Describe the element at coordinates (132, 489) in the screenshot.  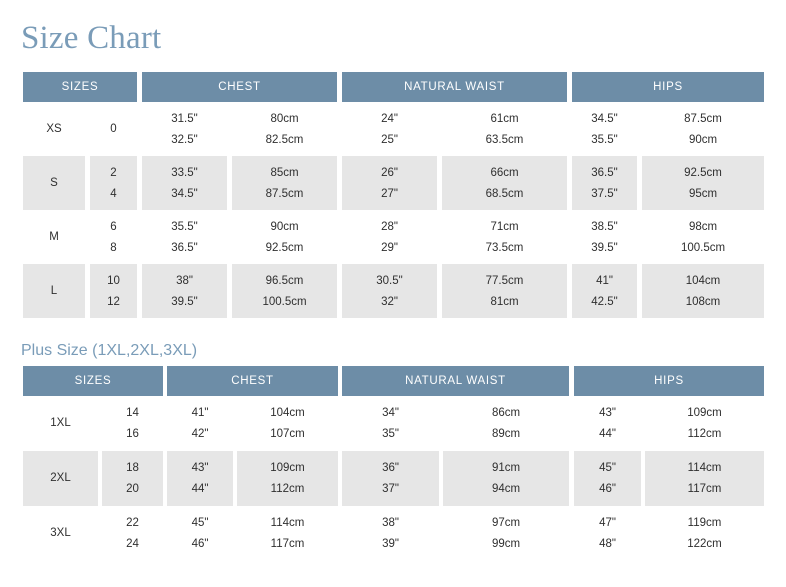
I see `plus-cell-numeric: 20` at that location.